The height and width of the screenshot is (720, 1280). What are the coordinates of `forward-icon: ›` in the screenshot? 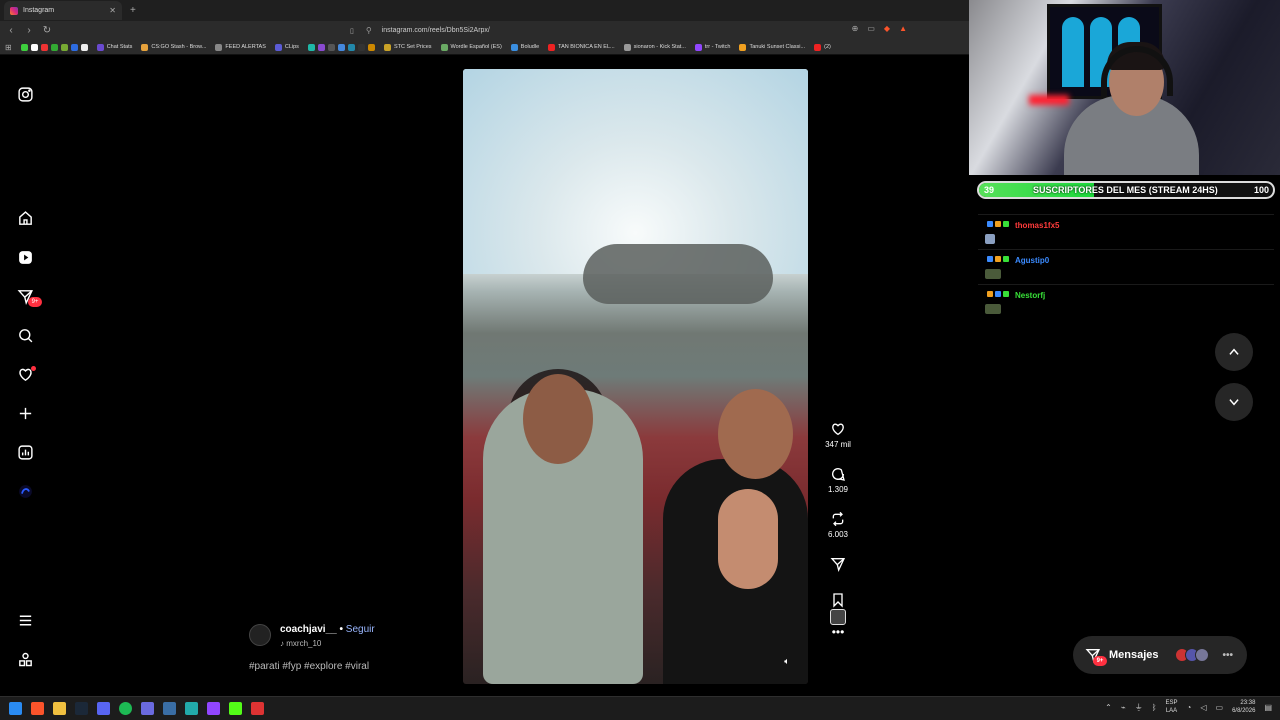 It's located at (29, 30).